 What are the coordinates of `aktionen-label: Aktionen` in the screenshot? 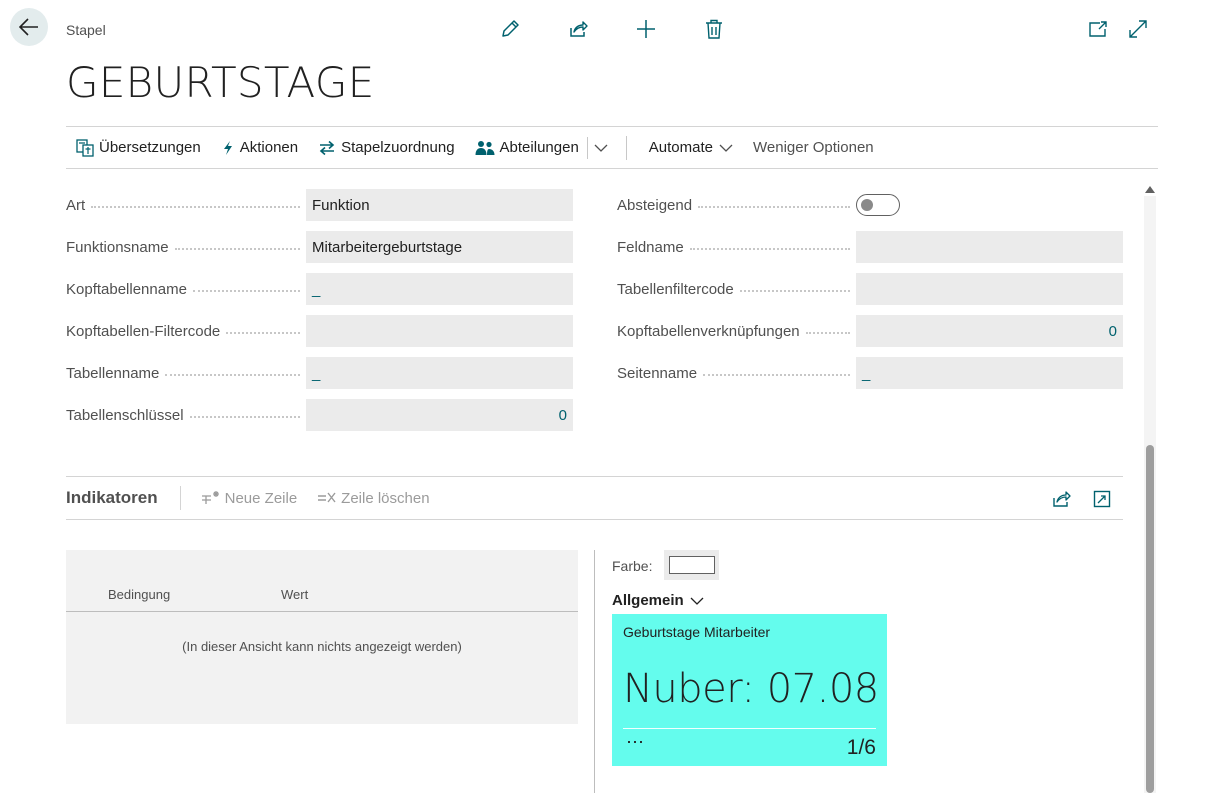 It's located at (269, 147).